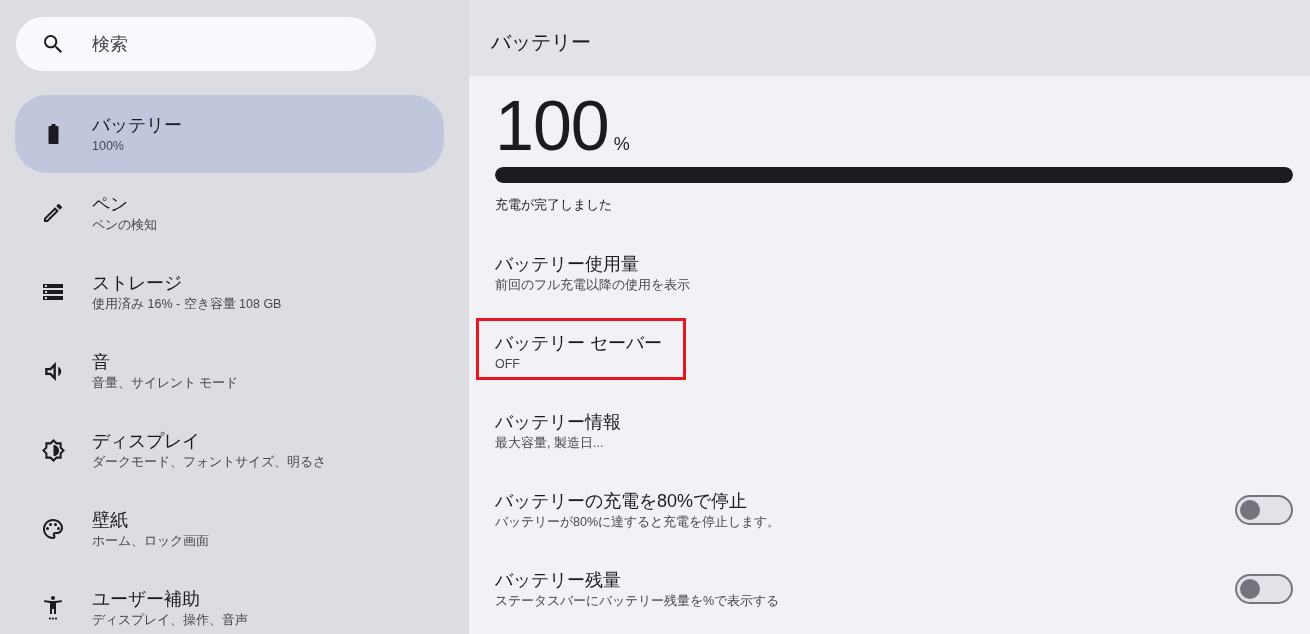  I want to click on sidebar-item: ペン ペンの検知, so click(229, 213).